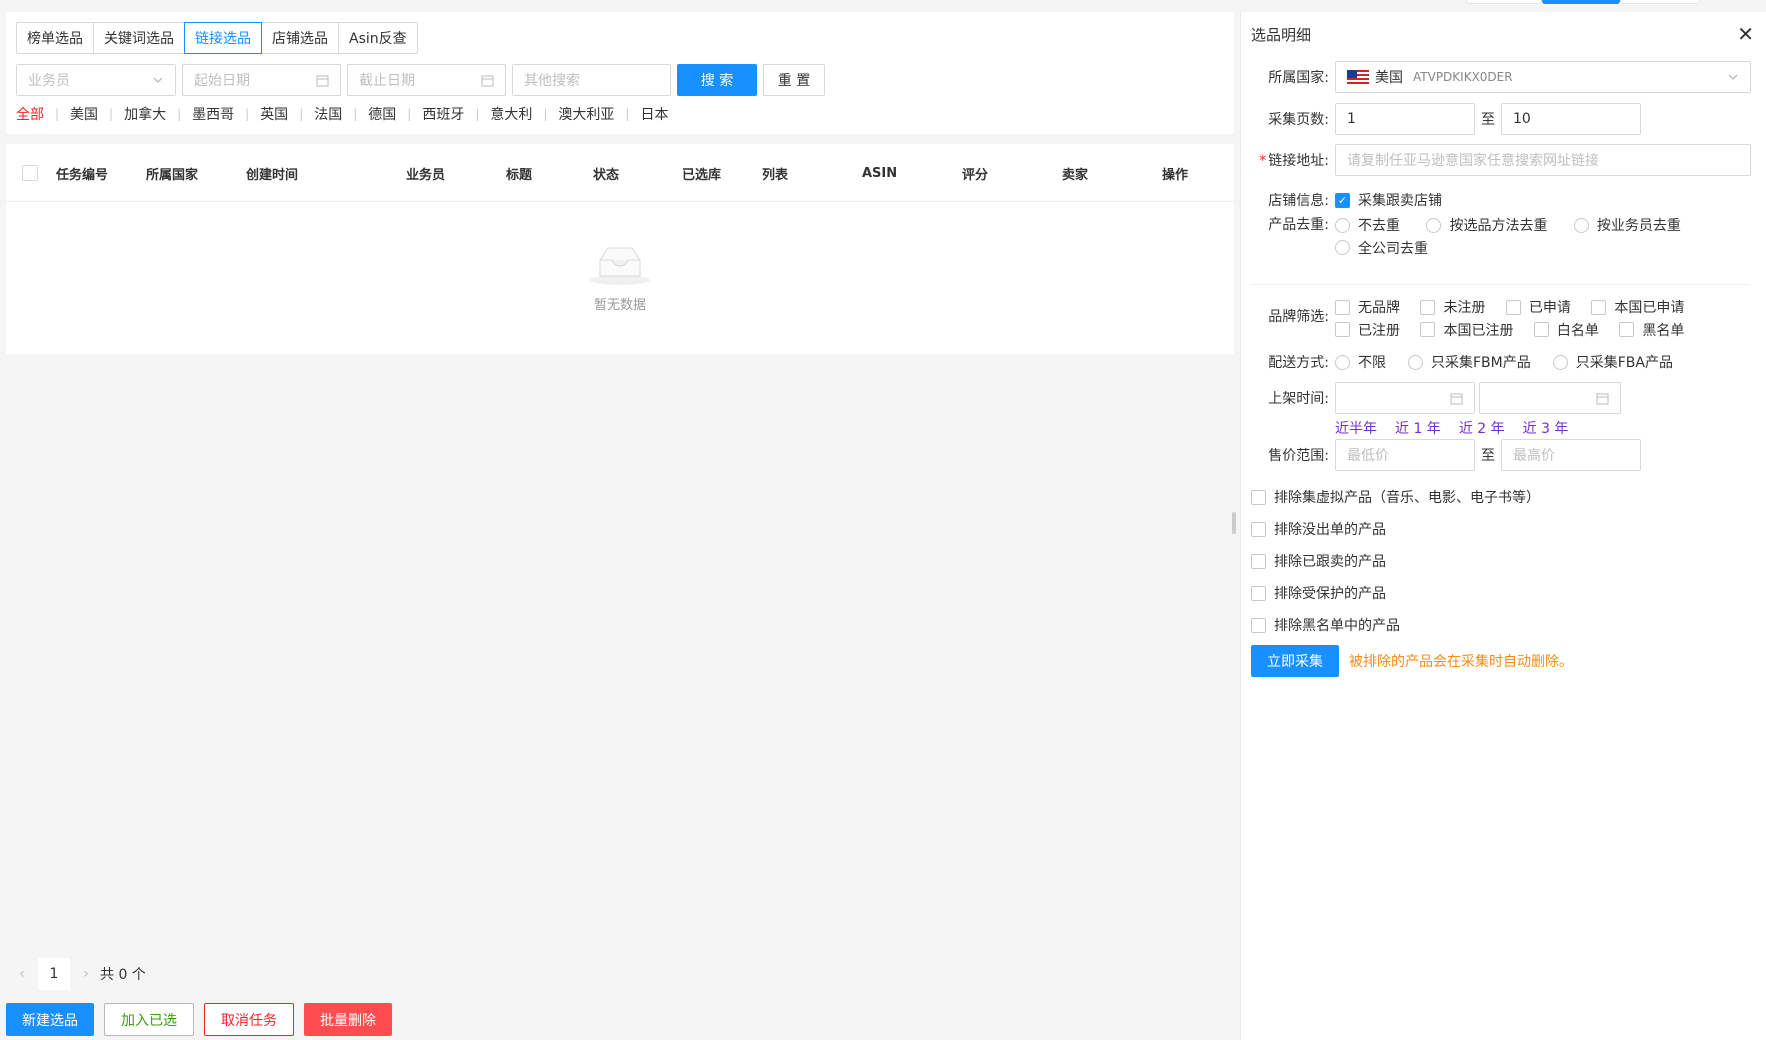 This screenshot has height=1040, width=1766. What do you see at coordinates (30, 114) in the screenshot?
I see `country-all: 全部` at bounding box center [30, 114].